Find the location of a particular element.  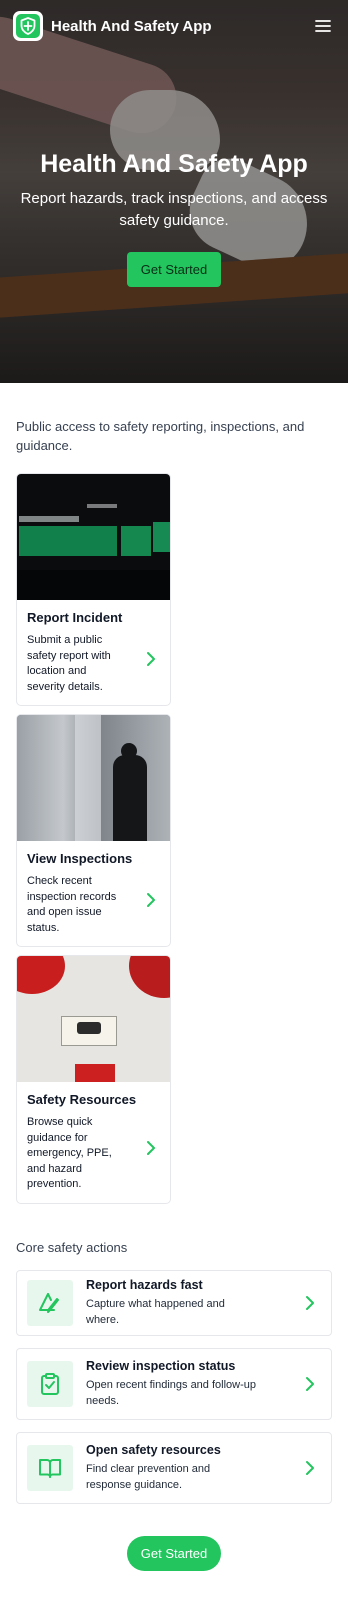

brand-name: Health And Safety App is located at coordinates (131, 26).